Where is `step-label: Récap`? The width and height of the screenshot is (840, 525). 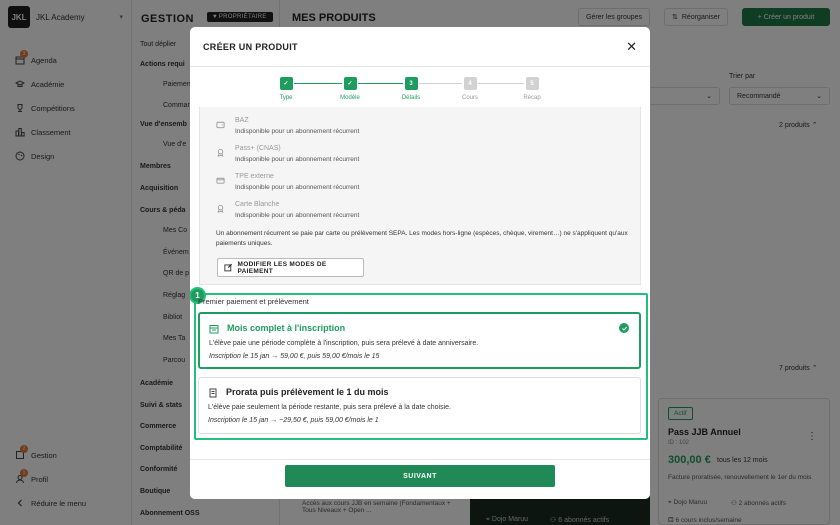
step-label: Récap is located at coordinates (532, 98).